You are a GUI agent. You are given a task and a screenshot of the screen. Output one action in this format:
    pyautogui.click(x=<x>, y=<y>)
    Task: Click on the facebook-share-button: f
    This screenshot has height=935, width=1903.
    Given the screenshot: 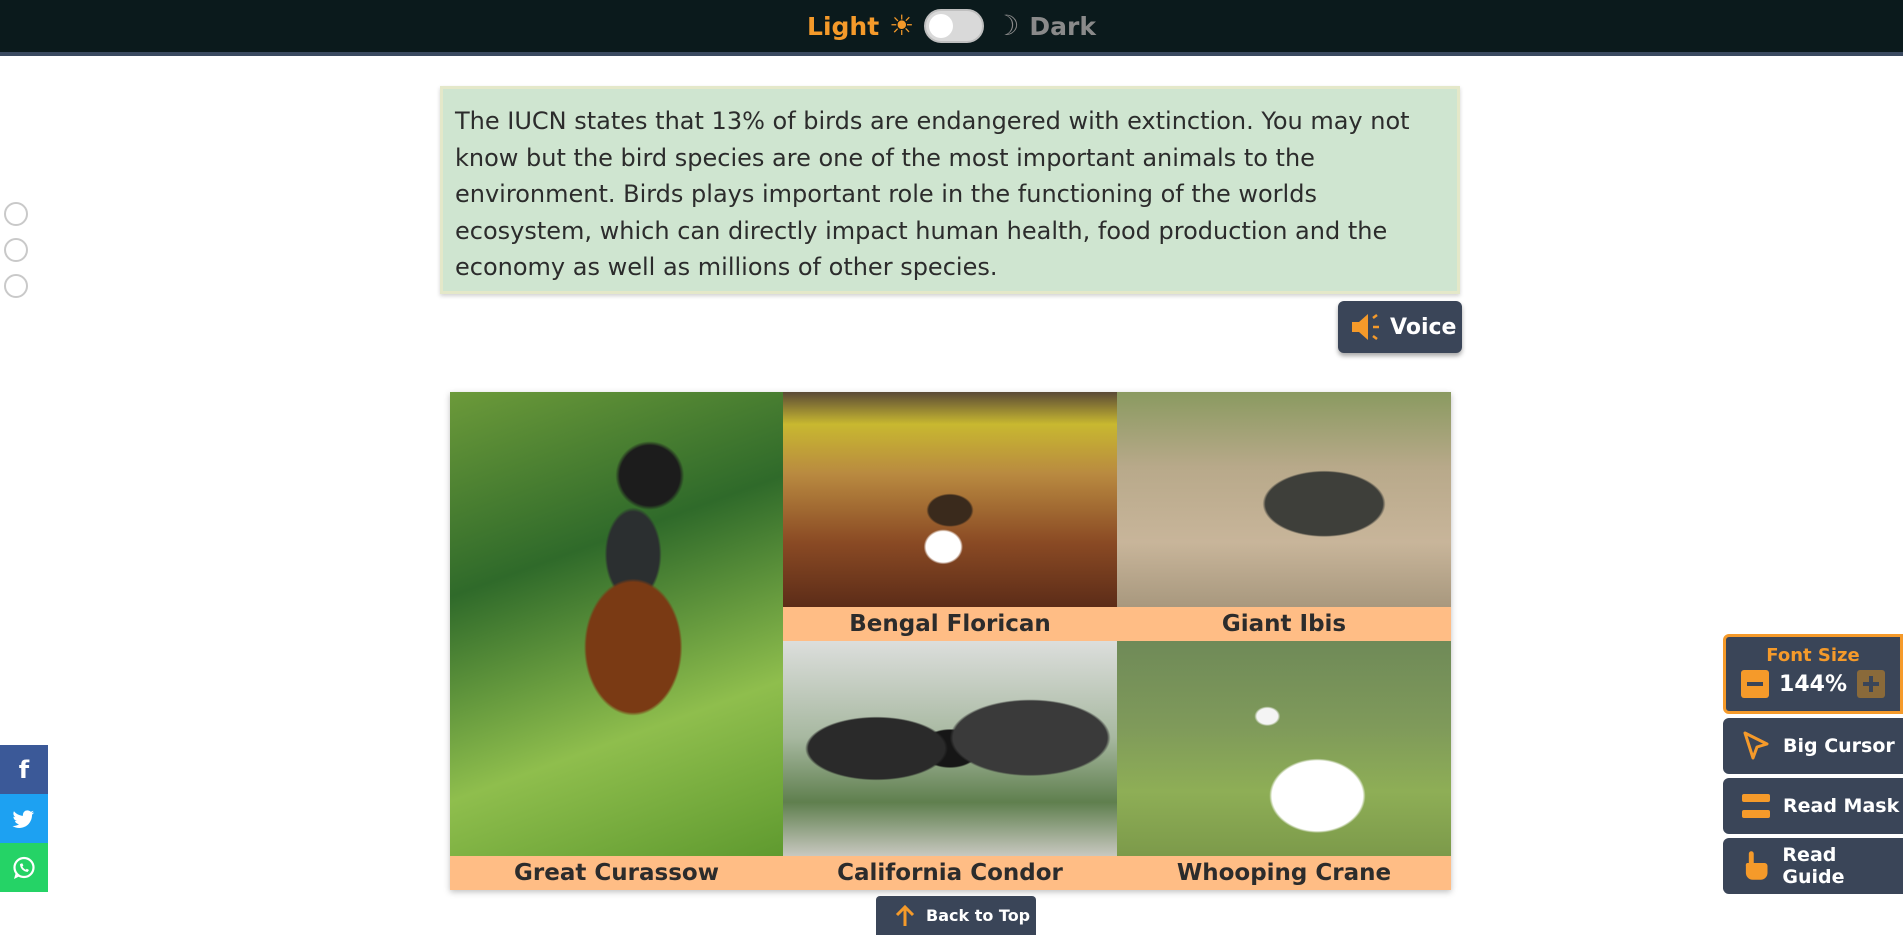 What is the action you would take?
    pyautogui.click(x=24, y=769)
    